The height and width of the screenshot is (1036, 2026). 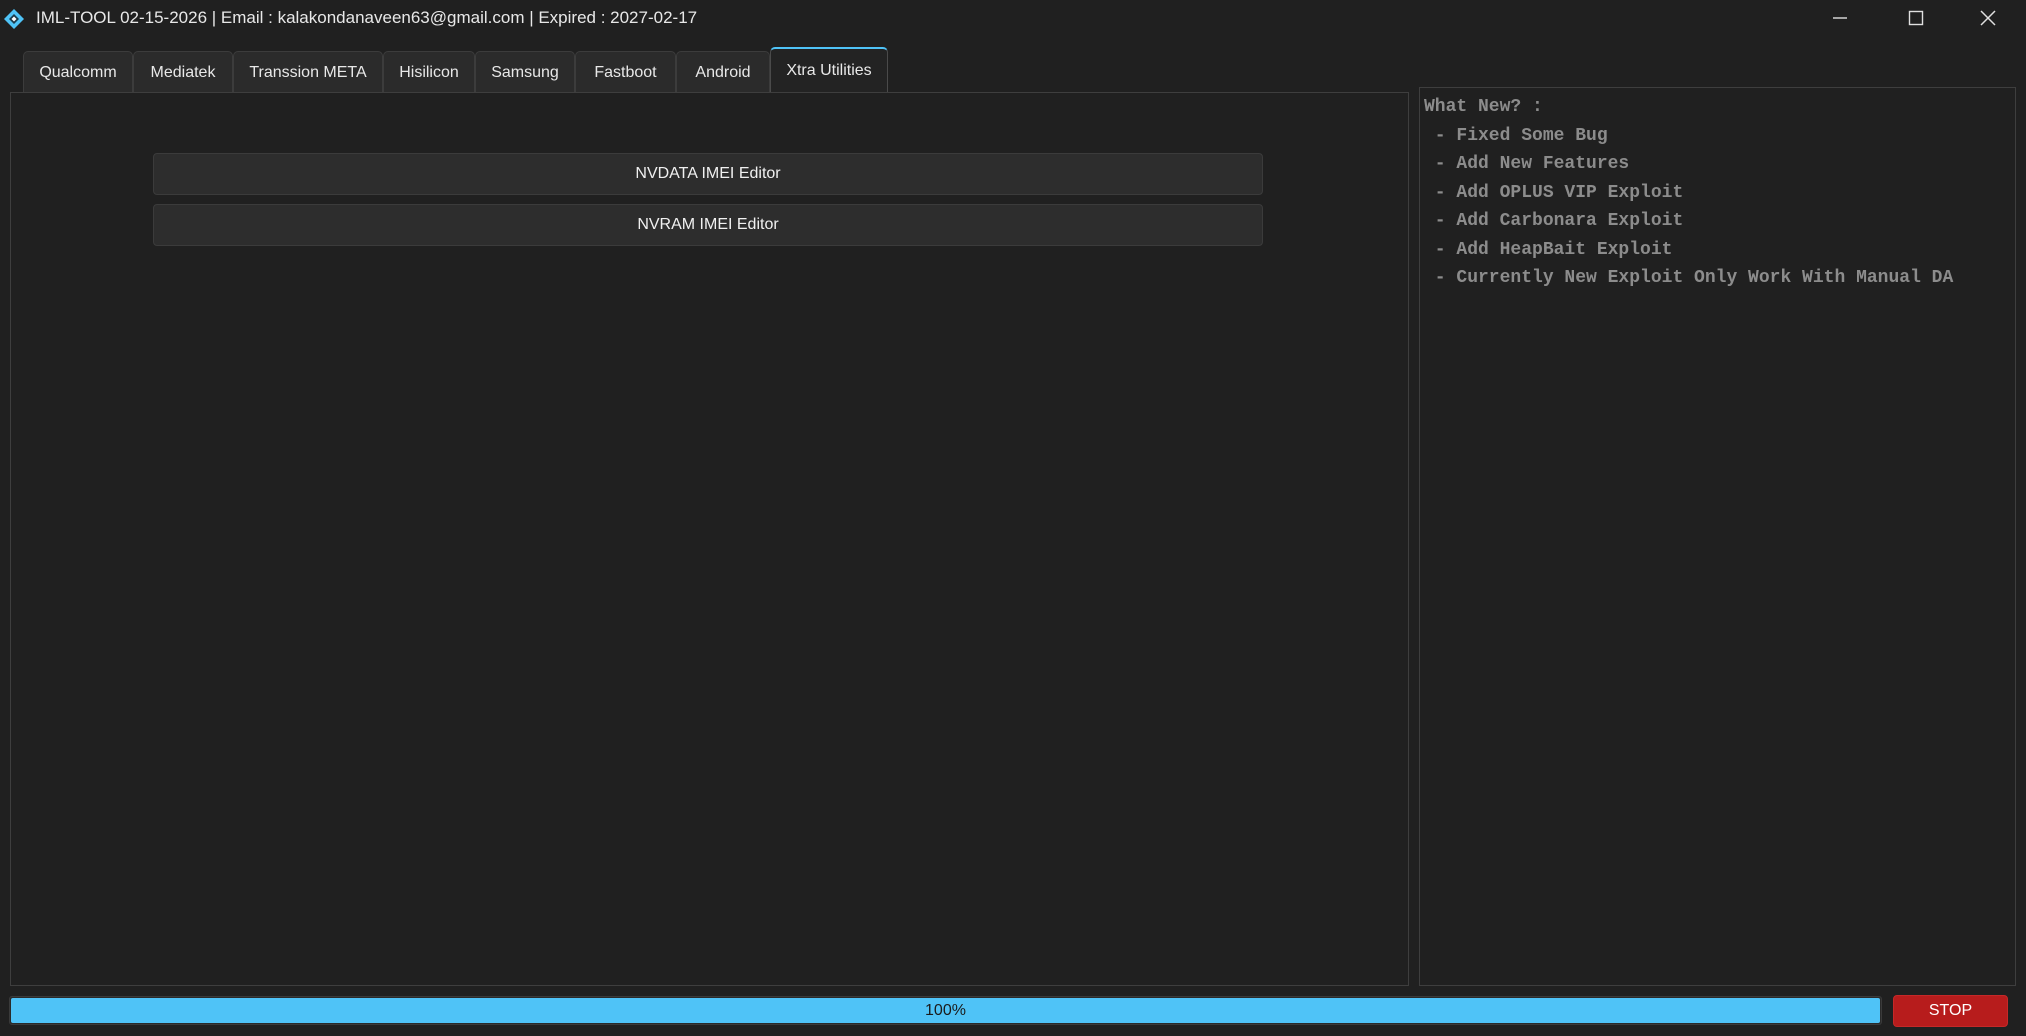 What do you see at coordinates (723, 72) in the screenshot?
I see `tab-android: Android` at bounding box center [723, 72].